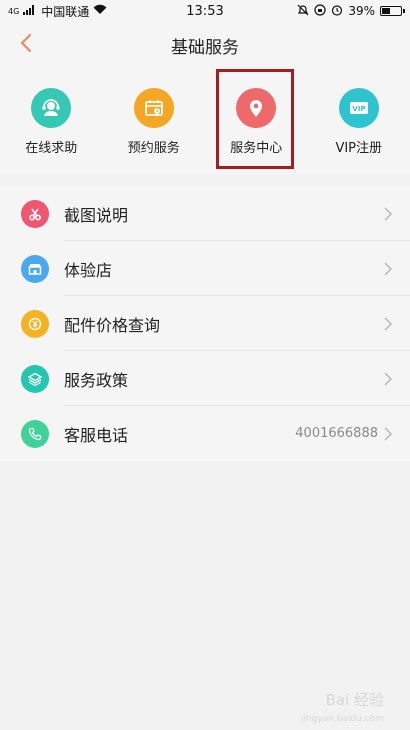  I want to click on list-item-label: 客服电话, so click(96, 435).